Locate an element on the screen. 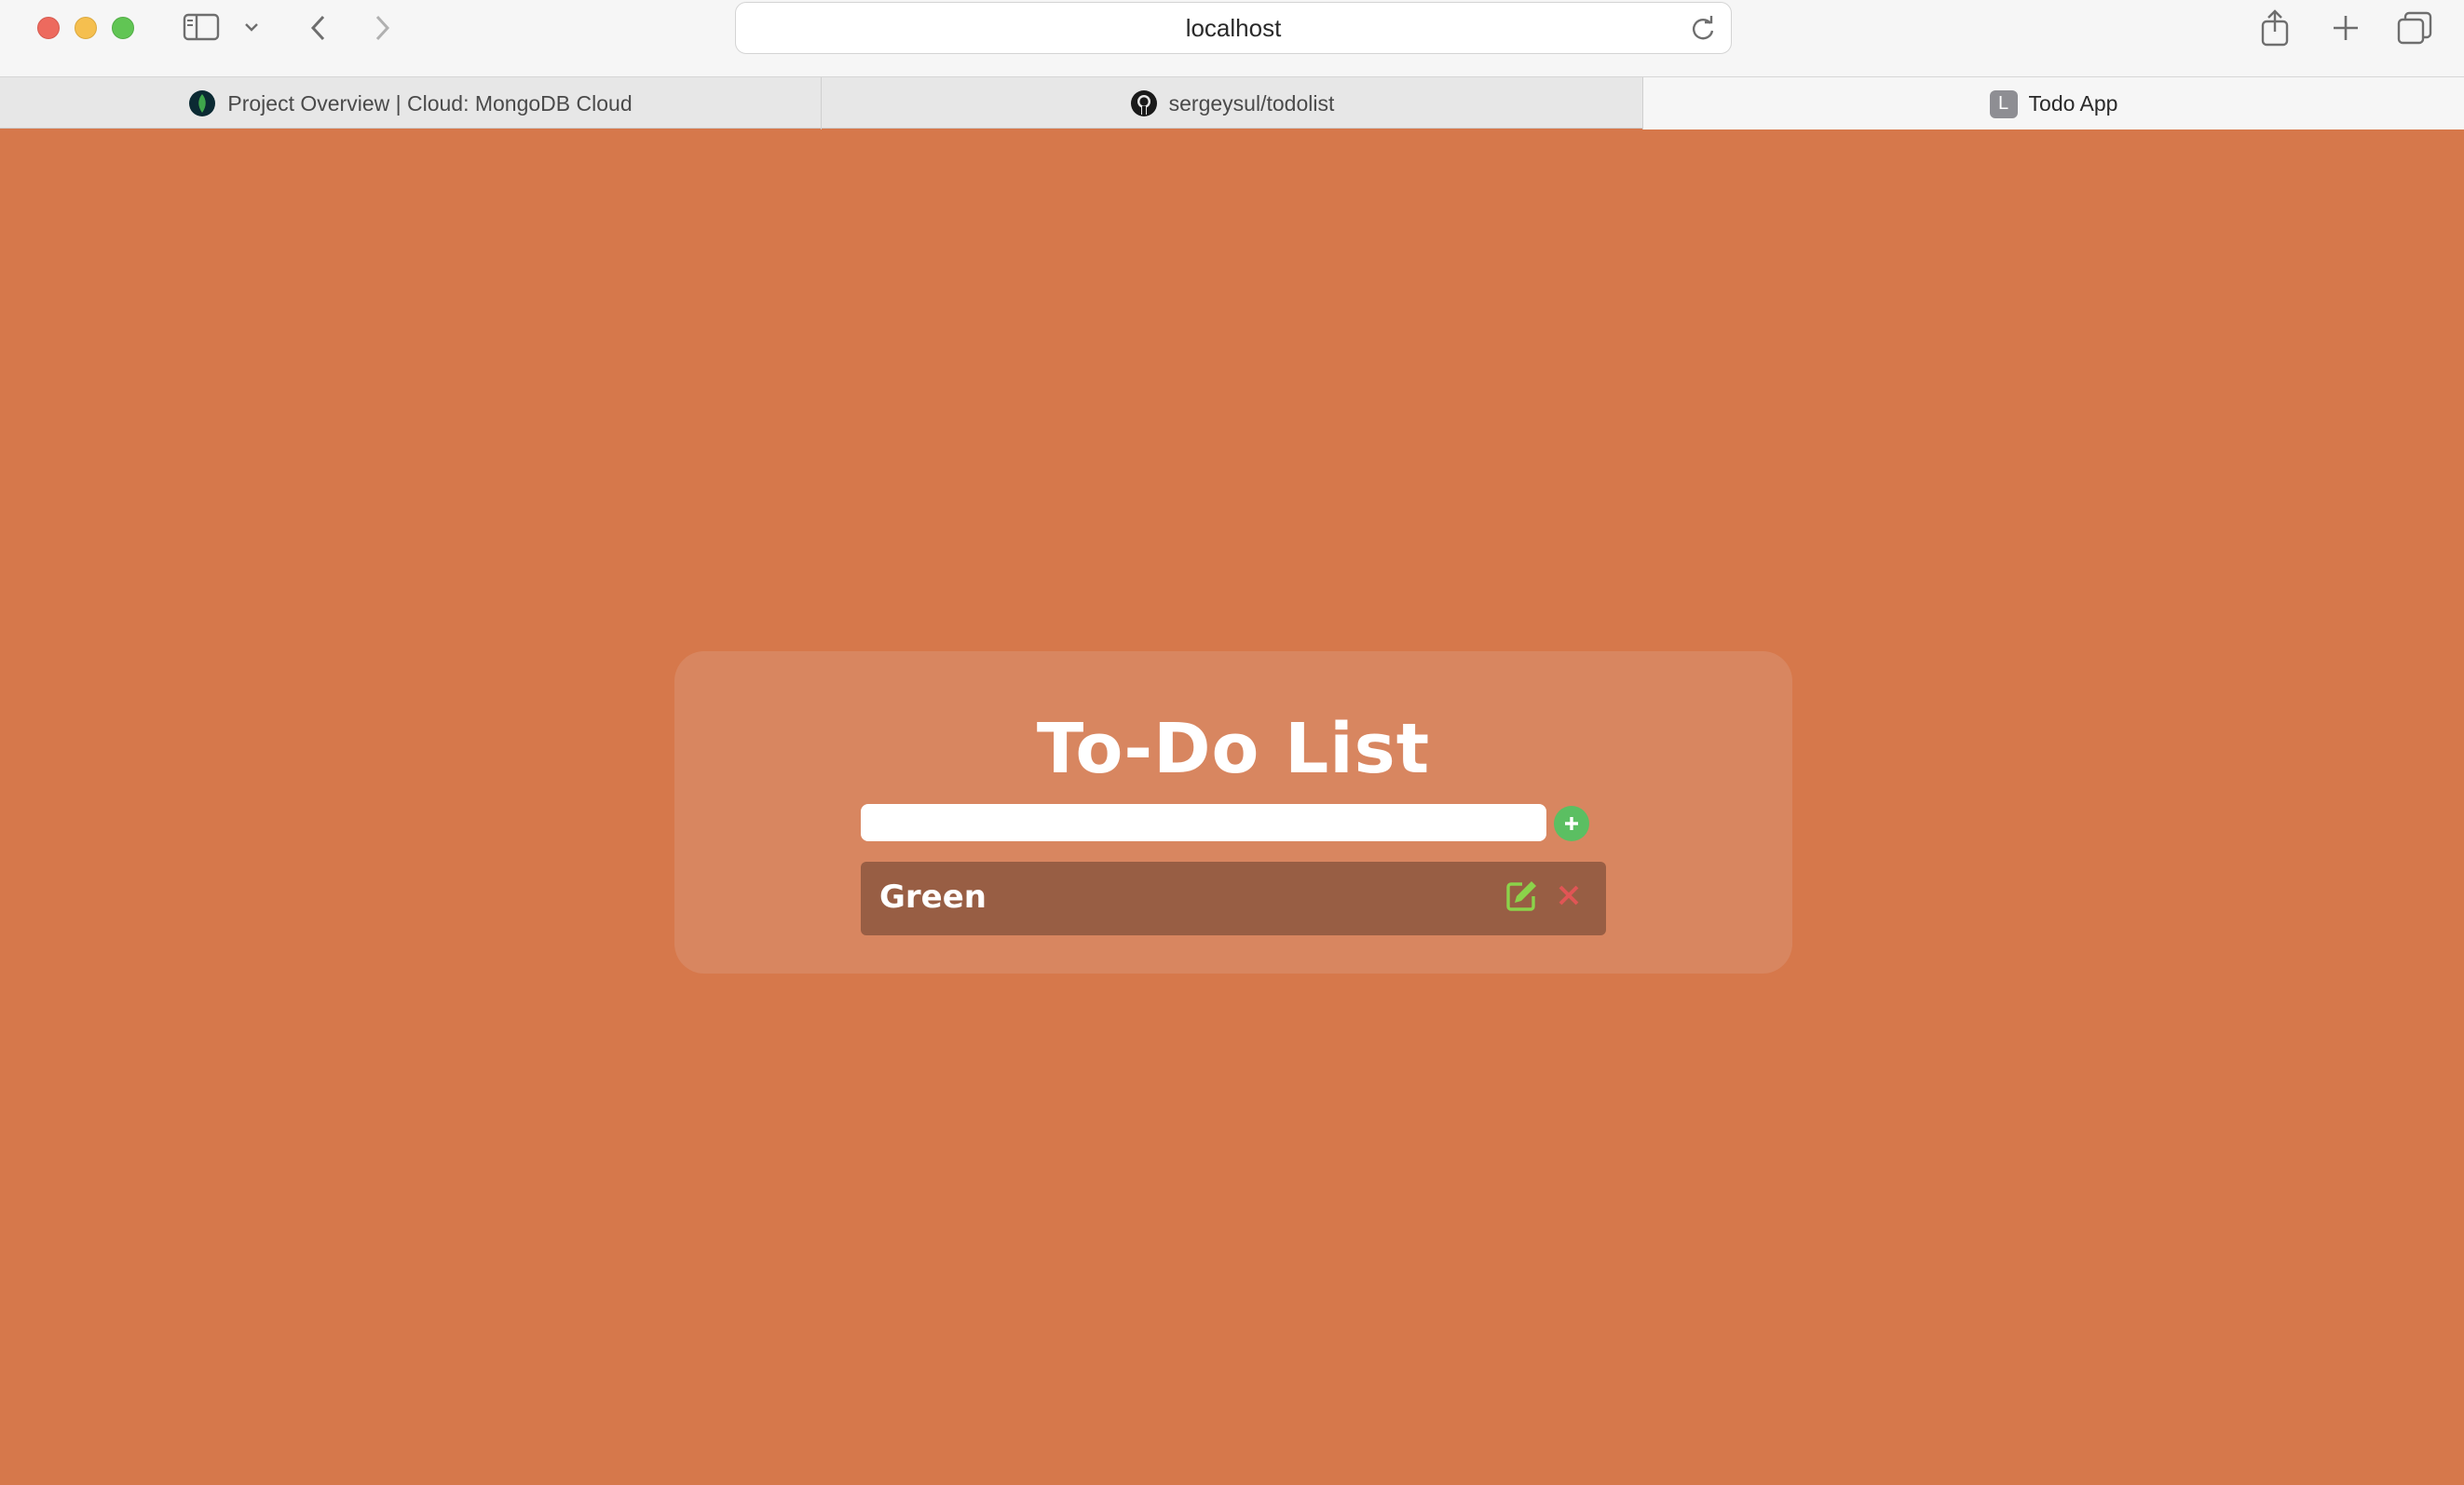 The image size is (2464, 1485). window-close-button is located at coordinates (48, 28).